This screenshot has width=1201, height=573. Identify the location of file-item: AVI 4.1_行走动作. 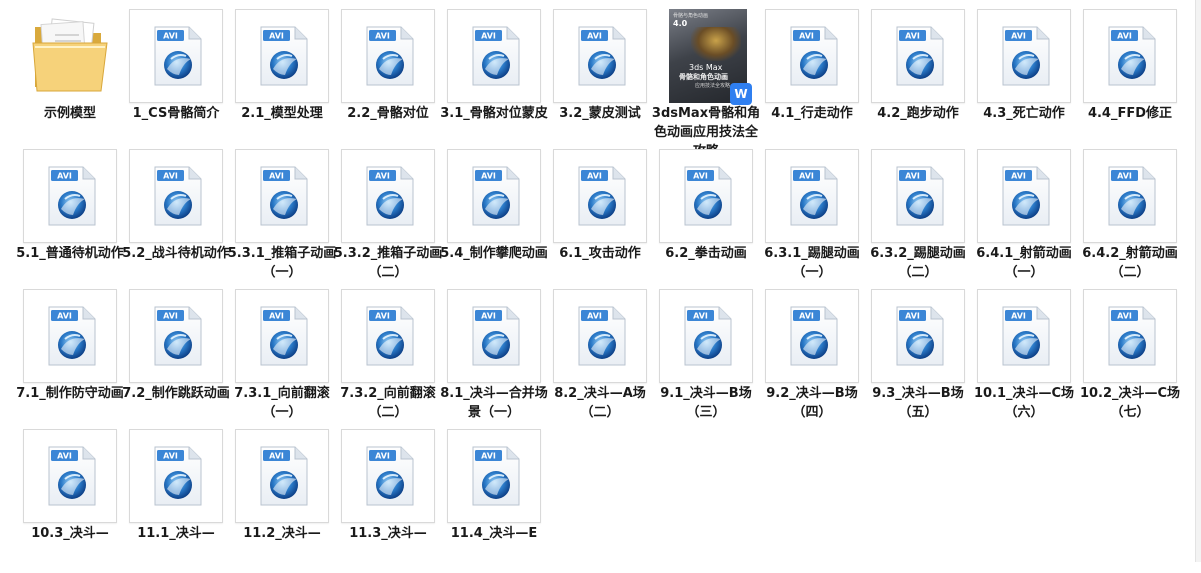
(800, 80).